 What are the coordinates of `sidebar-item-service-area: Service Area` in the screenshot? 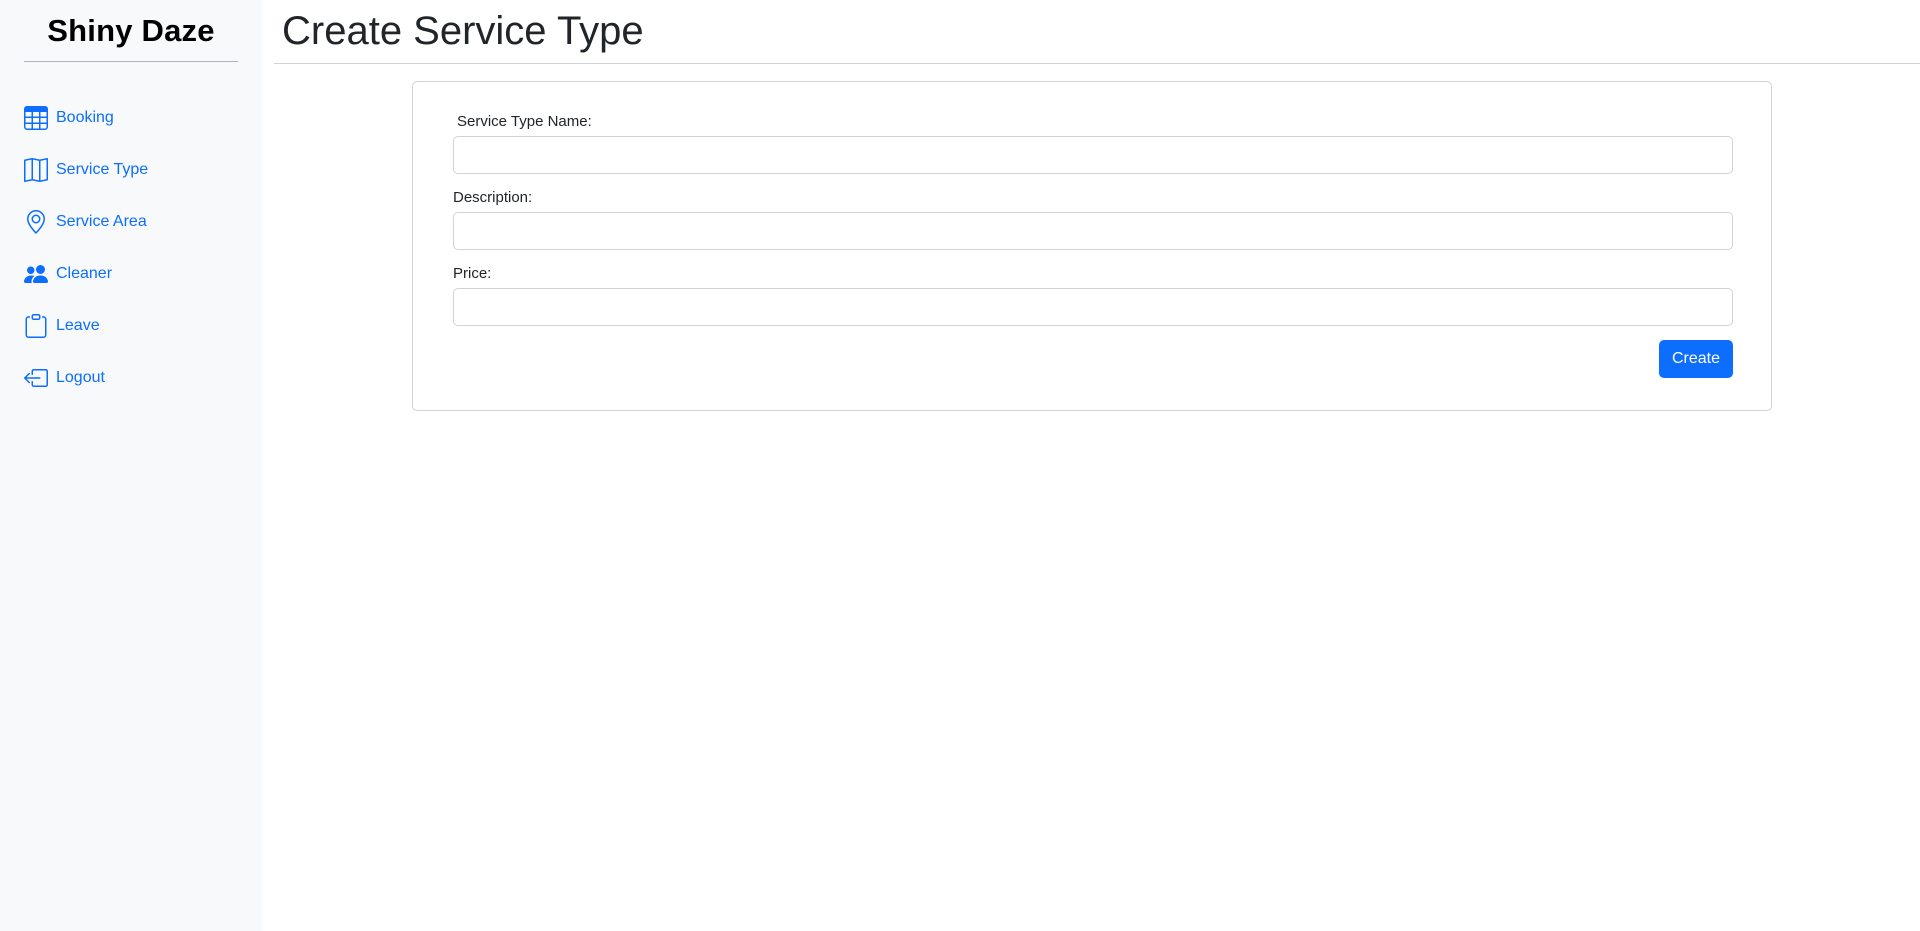 It's located at (131, 222).